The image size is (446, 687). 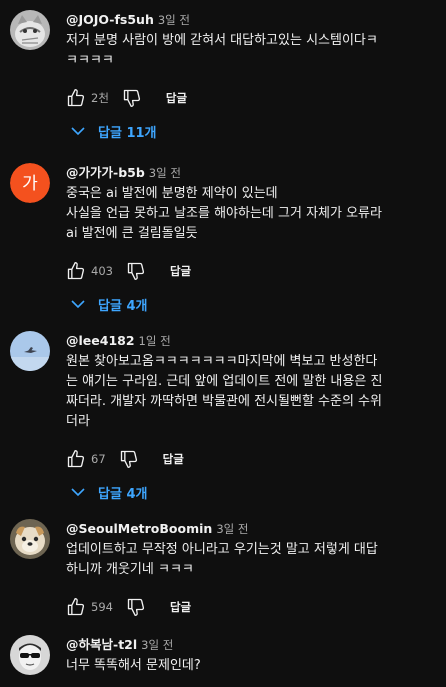 What do you see at coordinates (127, 133) in the screenshot?
I see `replies-count-label: 답글 11개` at bounding box center [127, 133].